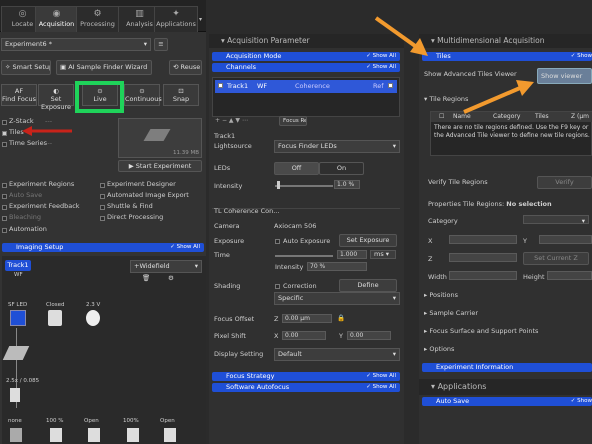  What do you see at coordinates (94, 435) in the screenshot?
I see `aperture-icon` at bounding box center [94, 435].